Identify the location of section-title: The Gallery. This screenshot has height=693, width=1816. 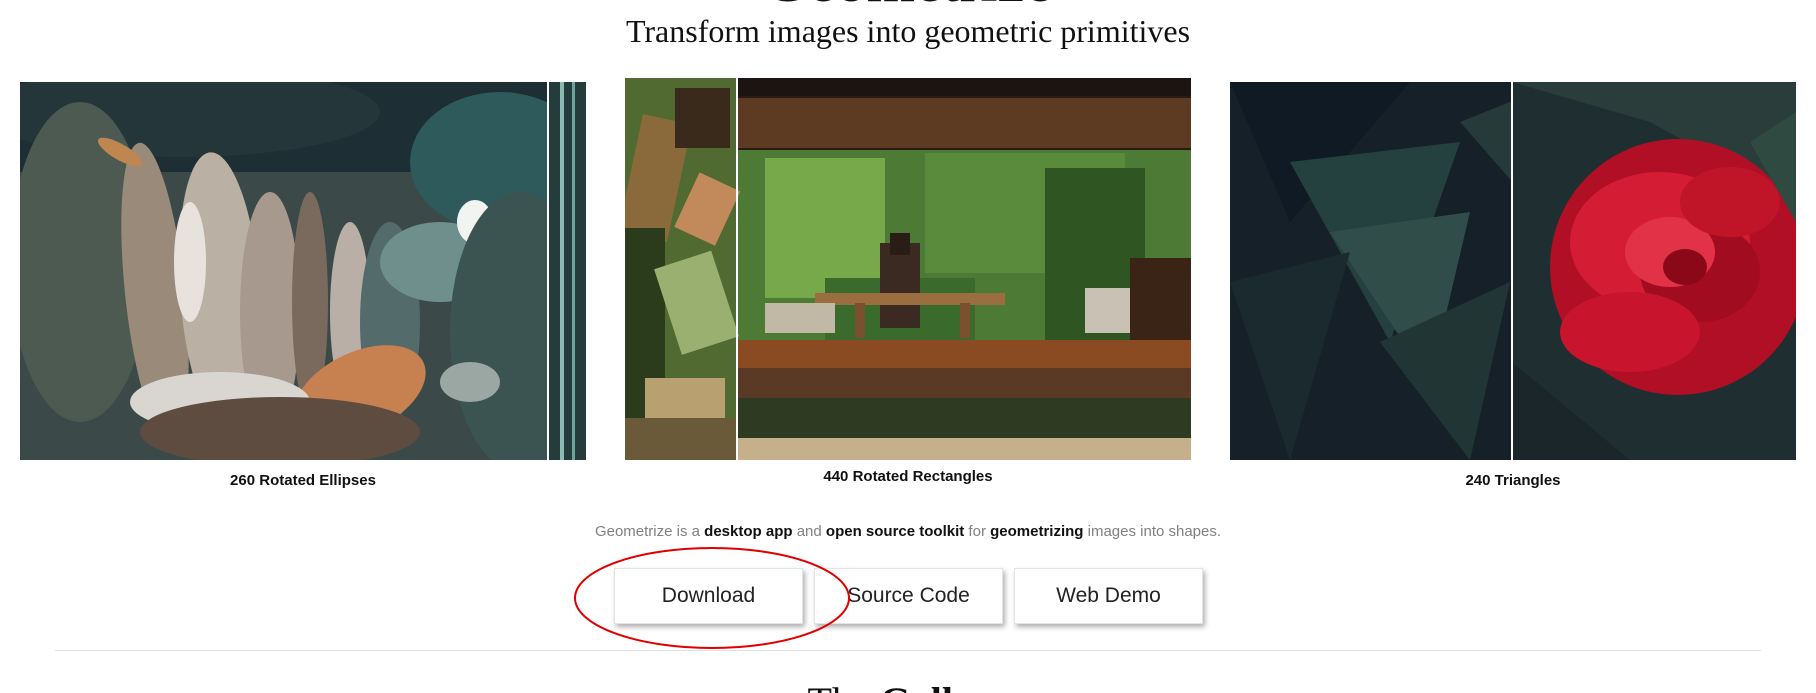
(908, 687).